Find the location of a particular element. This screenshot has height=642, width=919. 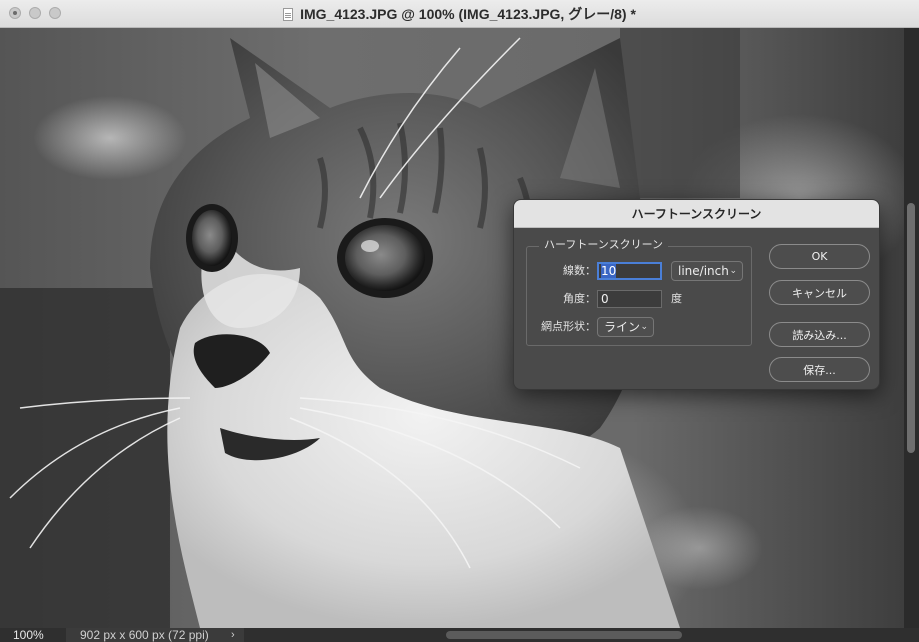

shape-value: ライン is located at coordinates (622, 327).